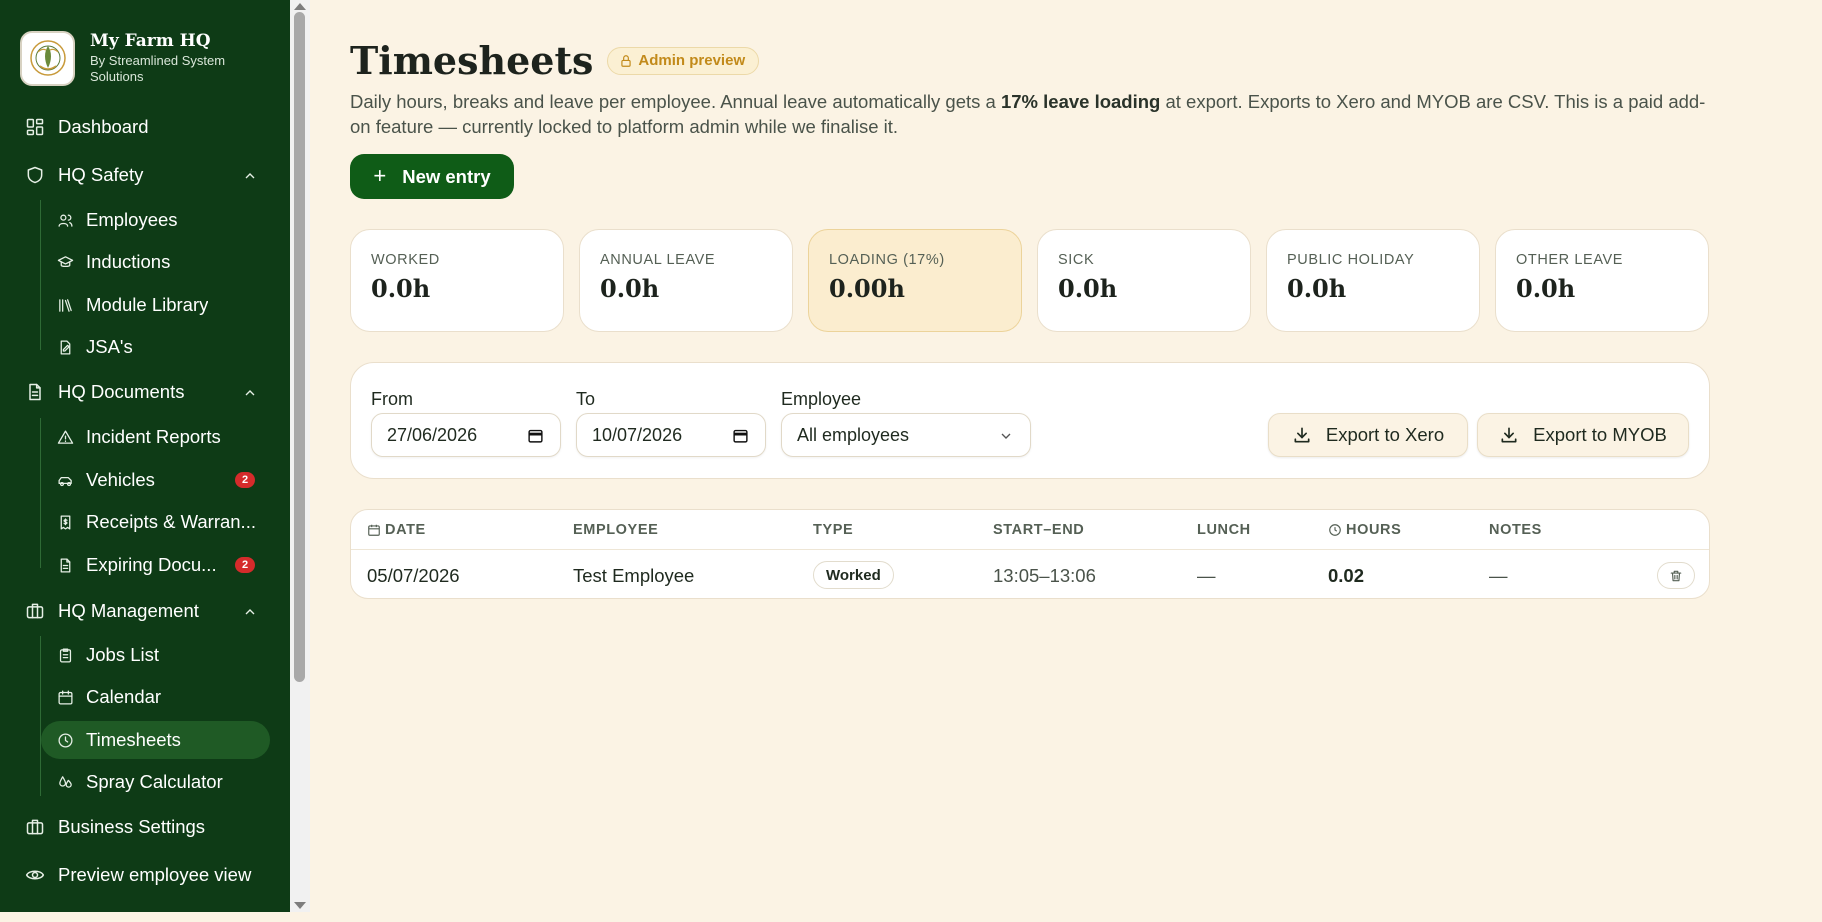 The image size is (1822, 922). I want to click on sidebar-item-label: Inductions, so click(128, 261).